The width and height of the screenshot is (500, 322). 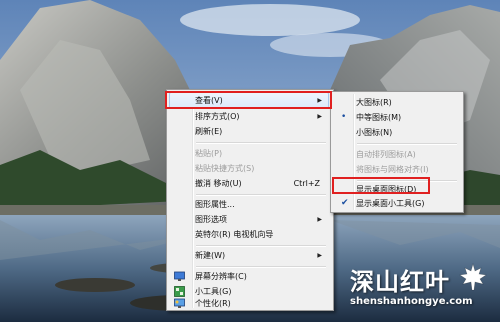 I want to click on radio-selected-icon: •, so click(x=344, y=117).